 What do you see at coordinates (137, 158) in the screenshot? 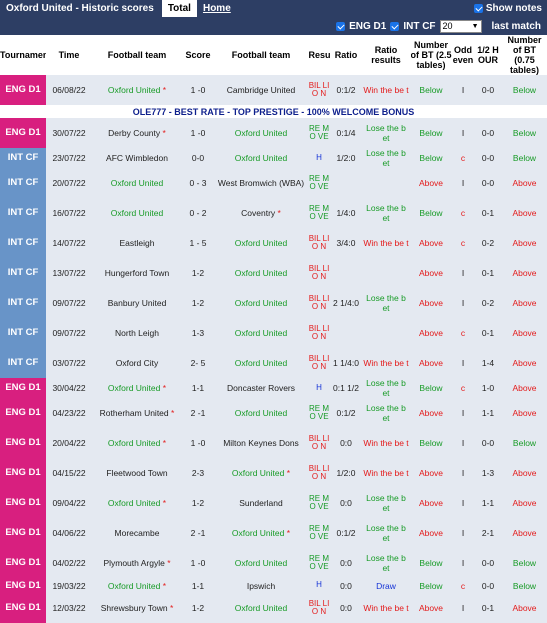
I see `home-team-name: AFC Wimbledon` at bounding box center [137, 158].